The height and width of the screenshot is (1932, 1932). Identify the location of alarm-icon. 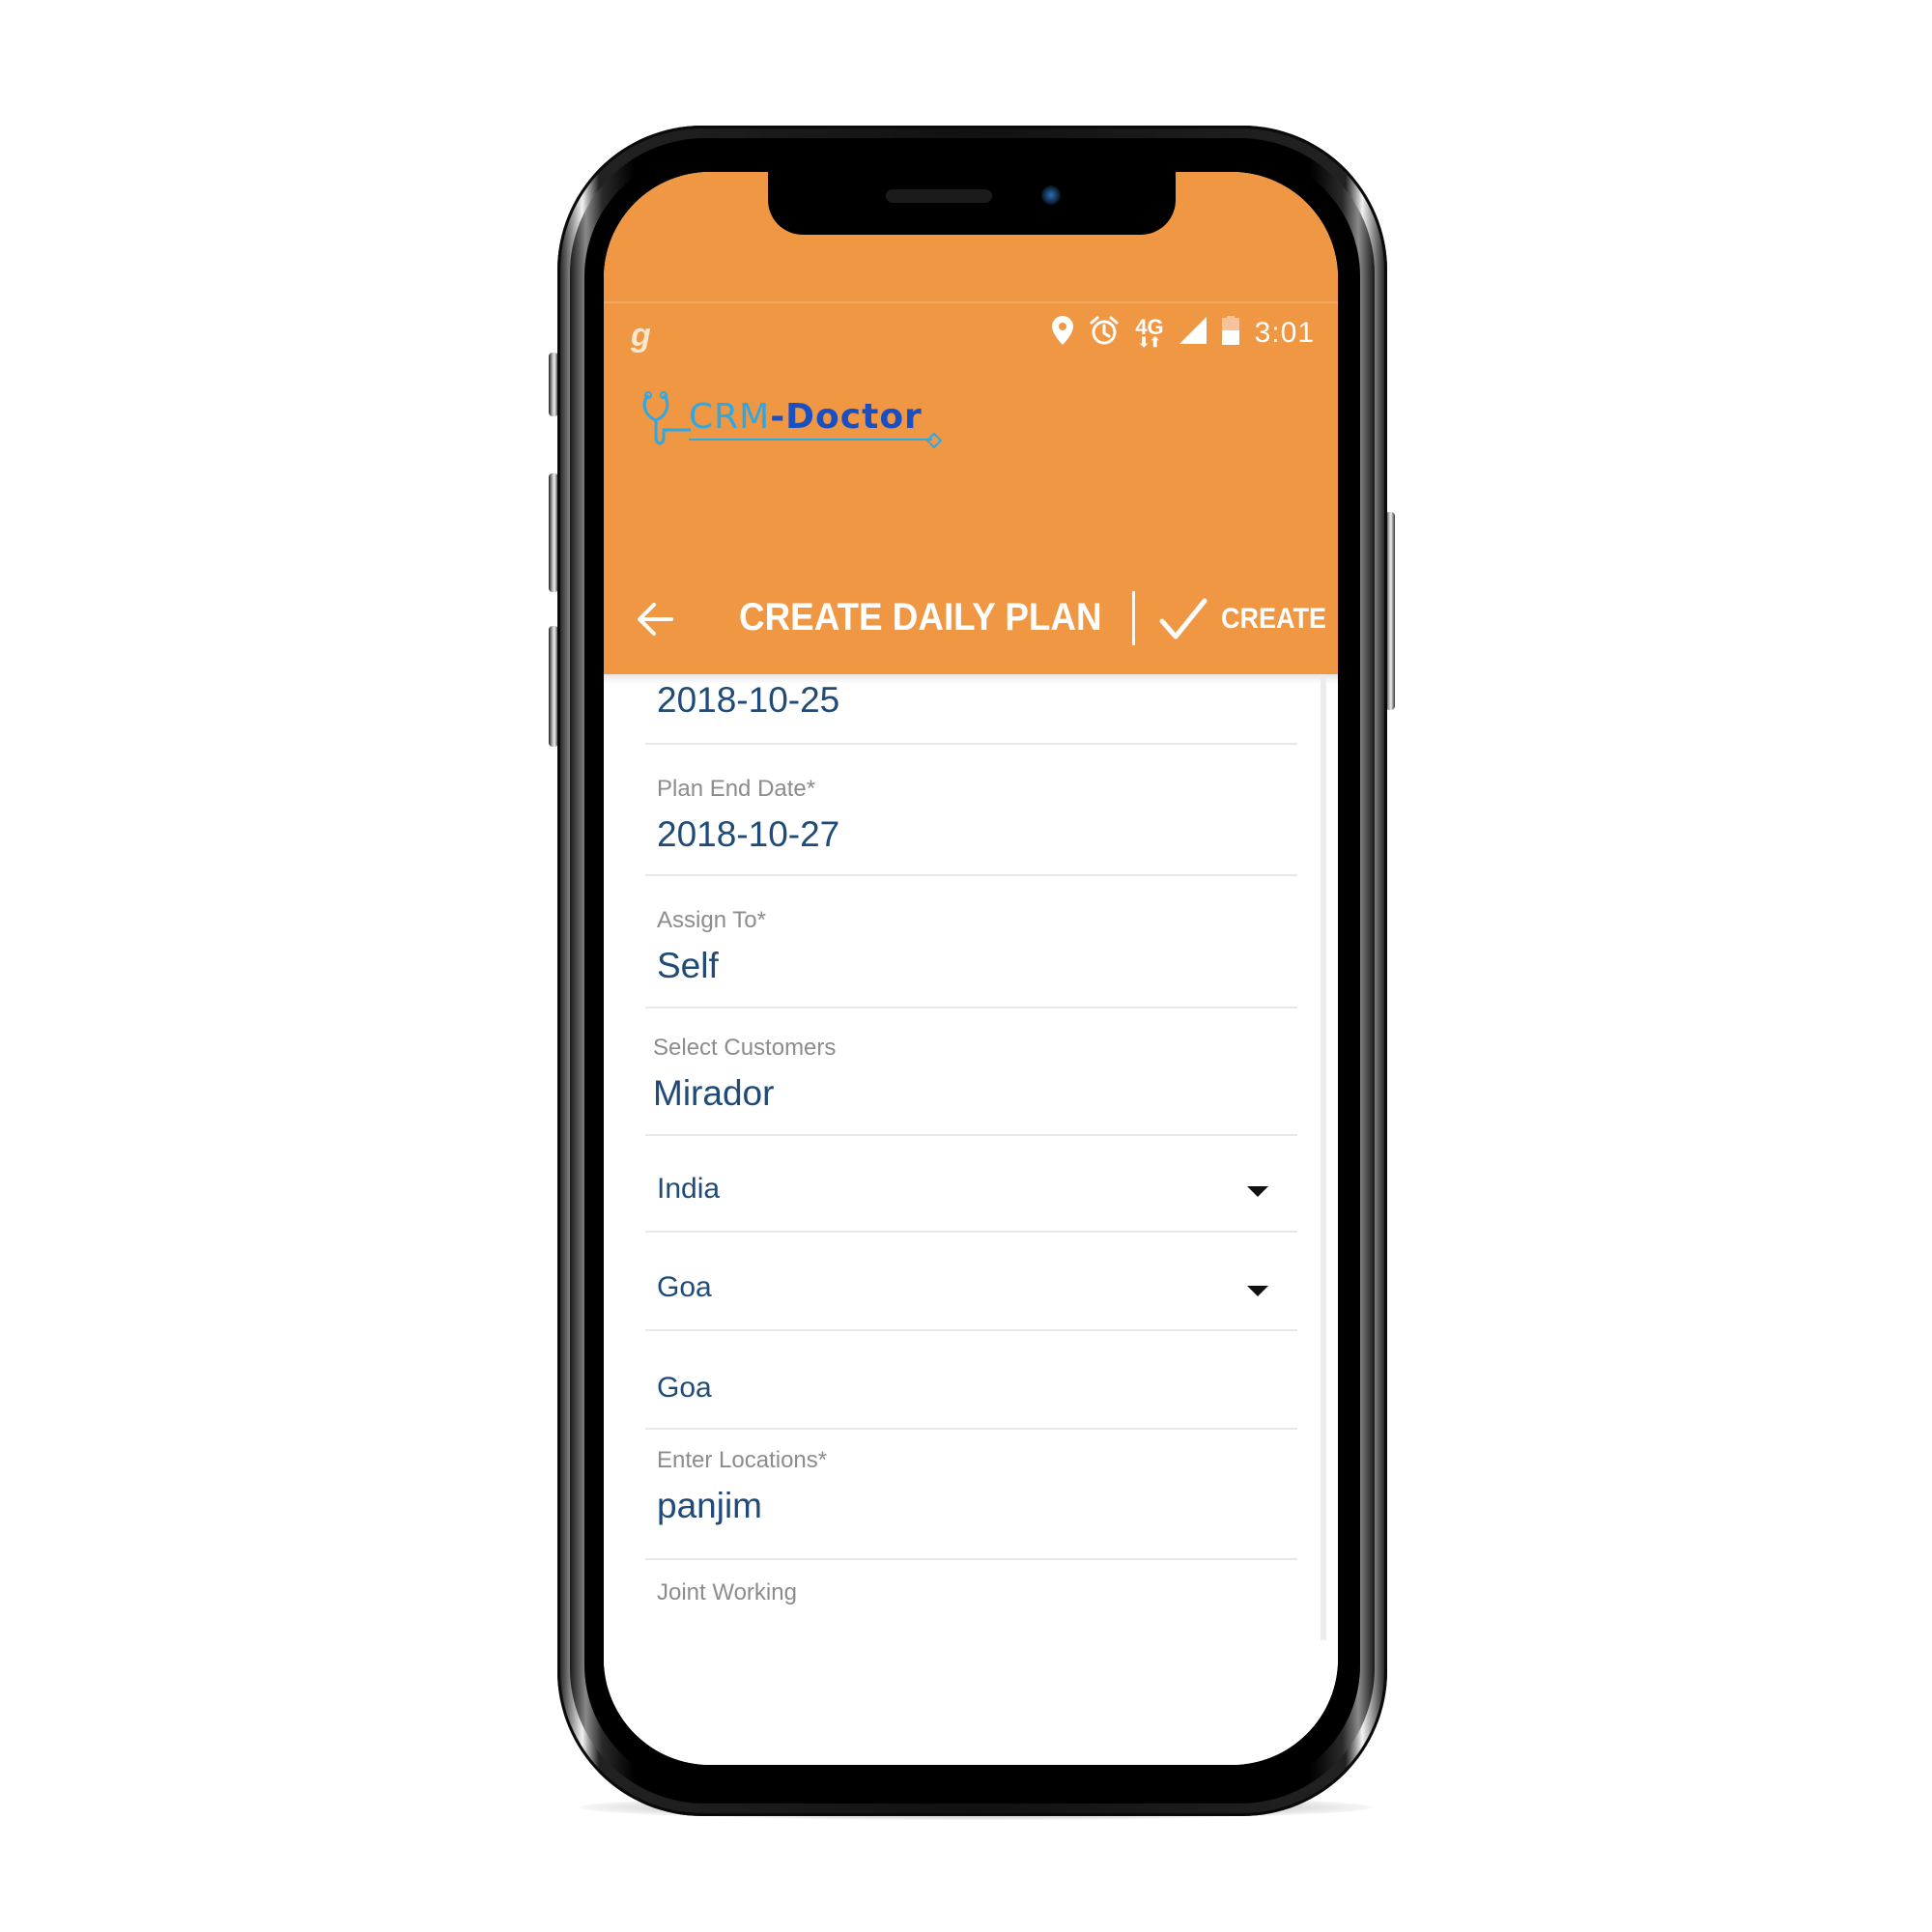
(1104, 333).